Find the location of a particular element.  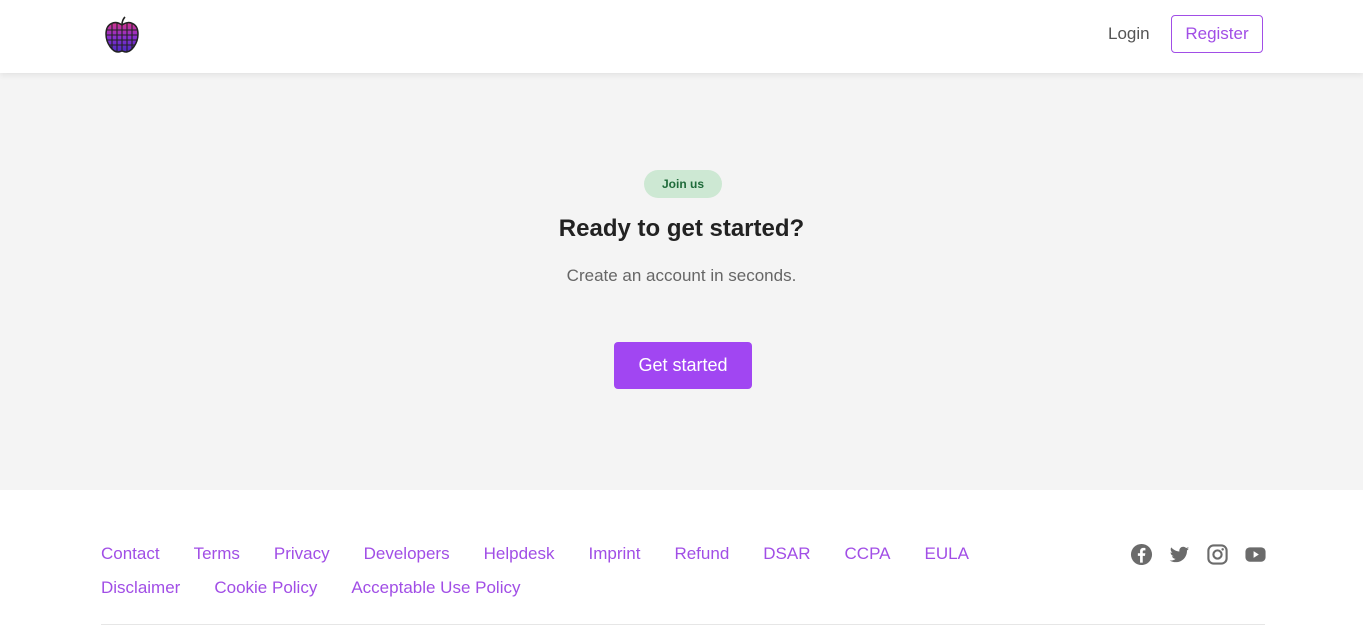

get-started-button: Get started is located at coordinates (683, 365).